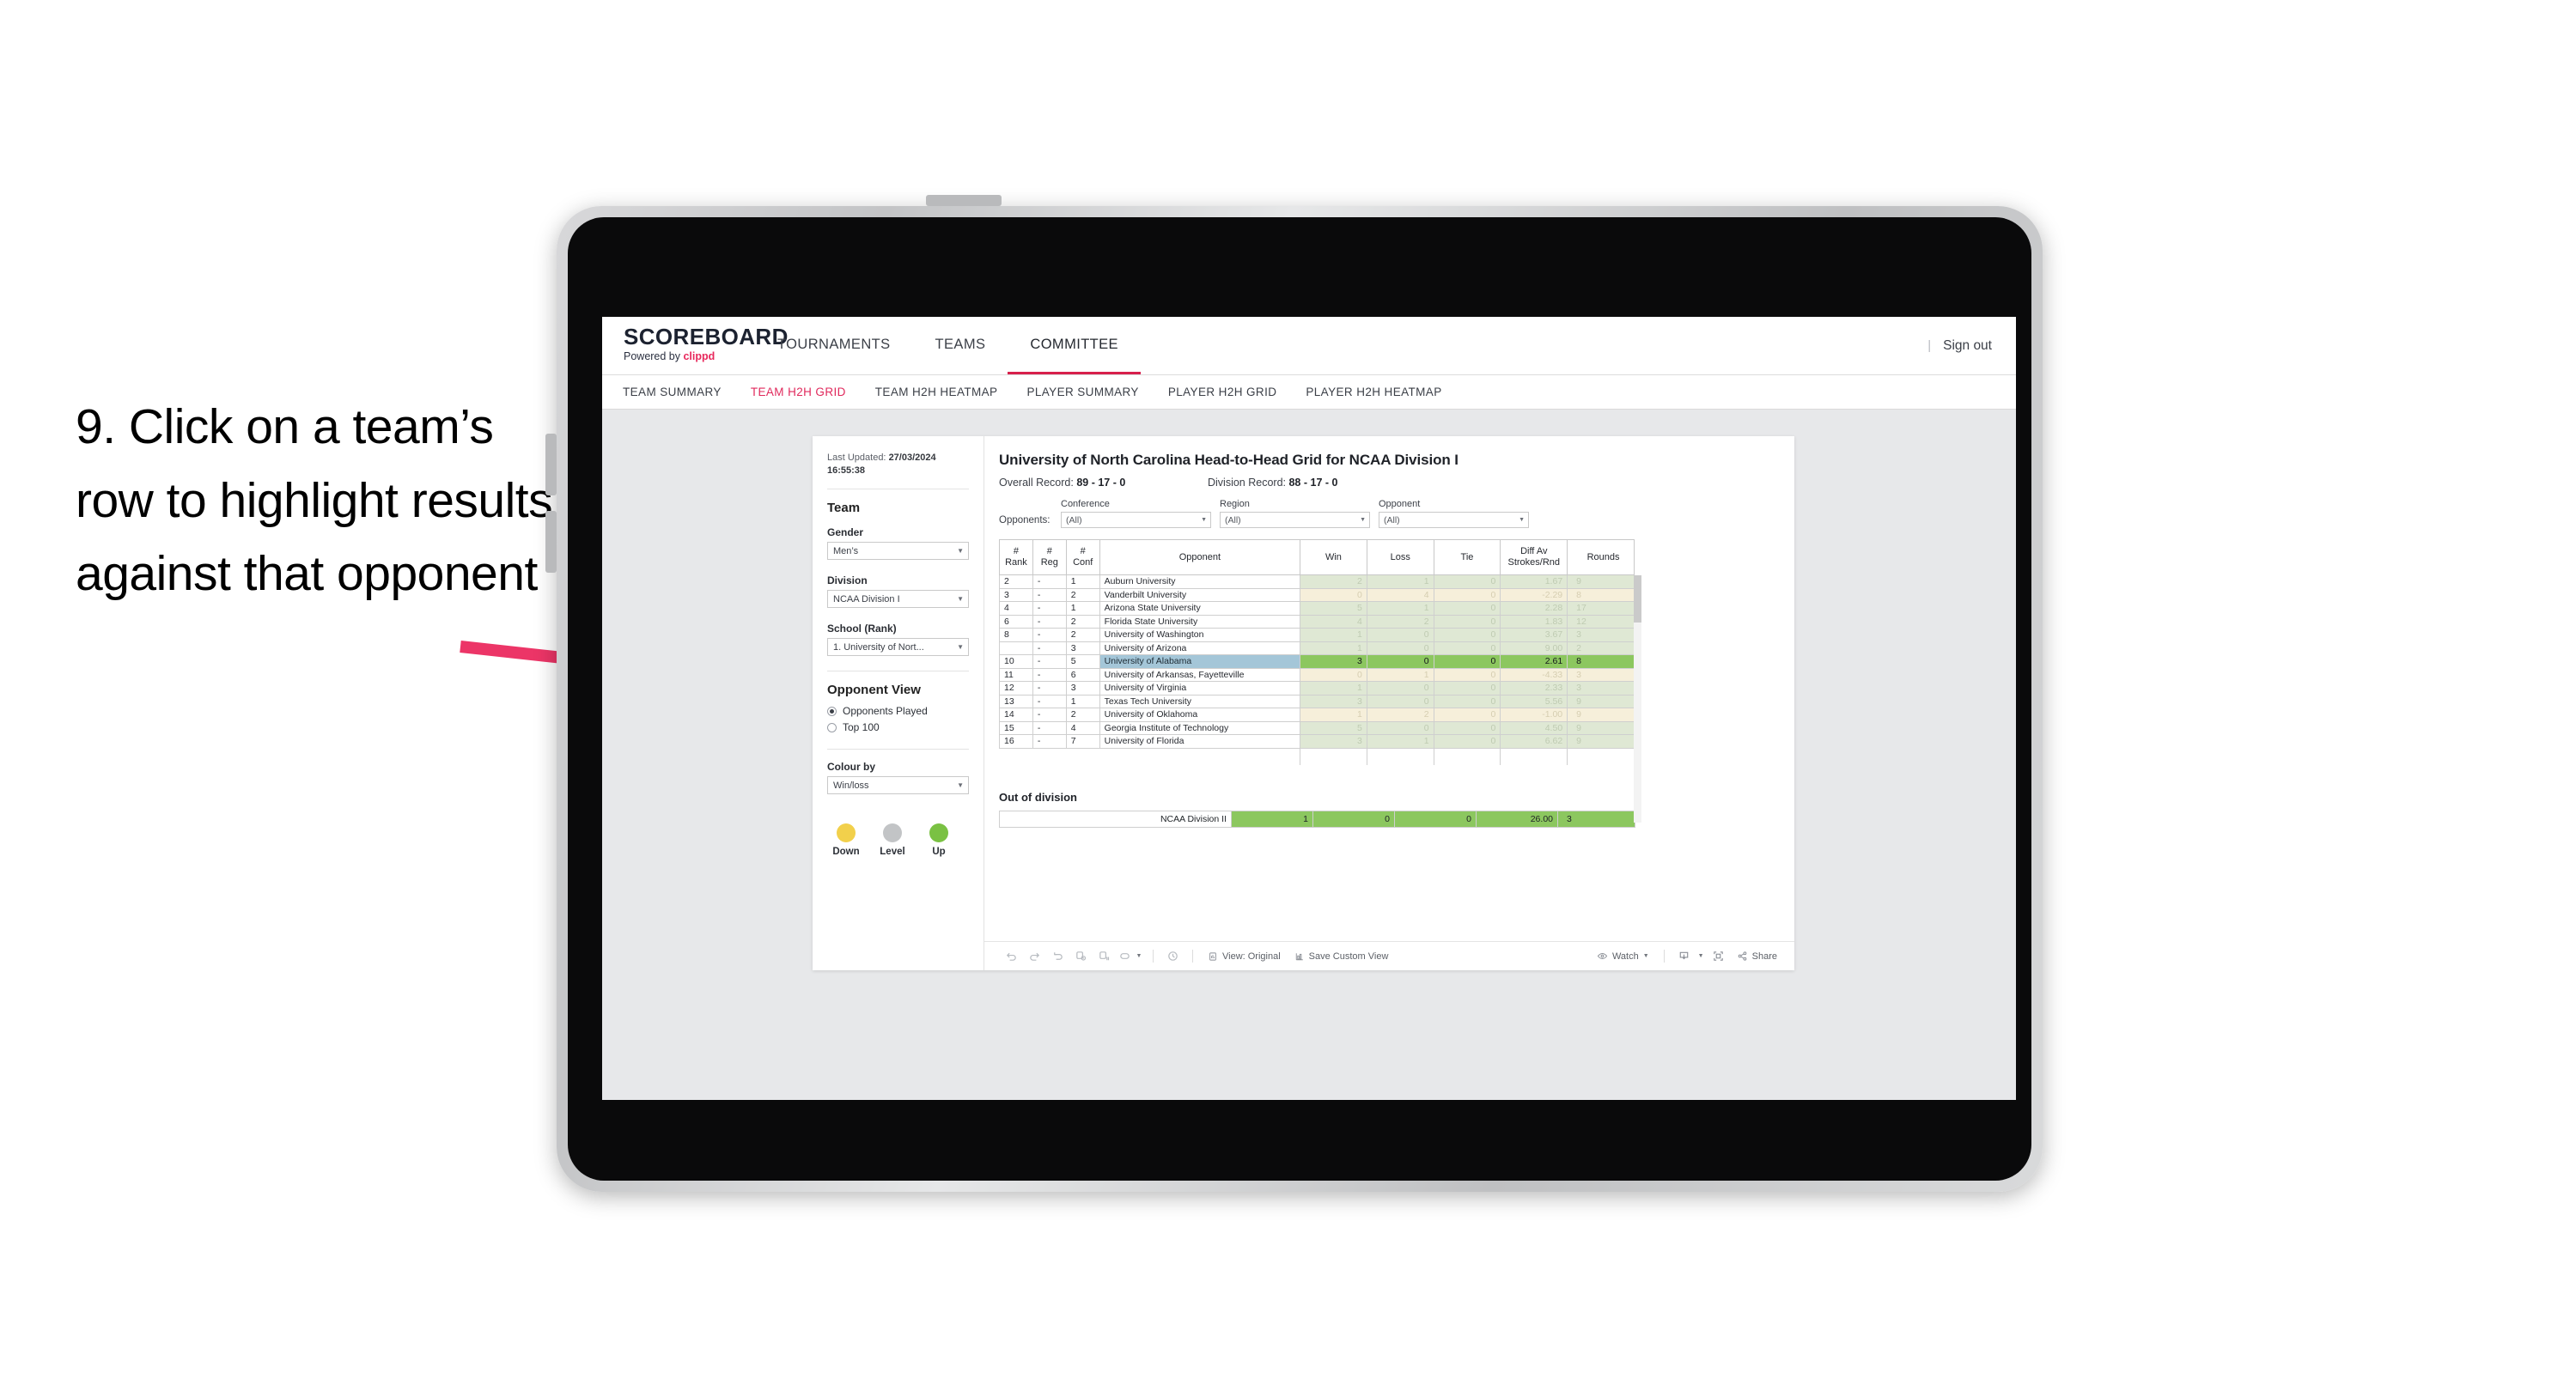 The width and height of the screenshot is (2576, 1385). I want to click on refresh-icon, so click(1081, 956).